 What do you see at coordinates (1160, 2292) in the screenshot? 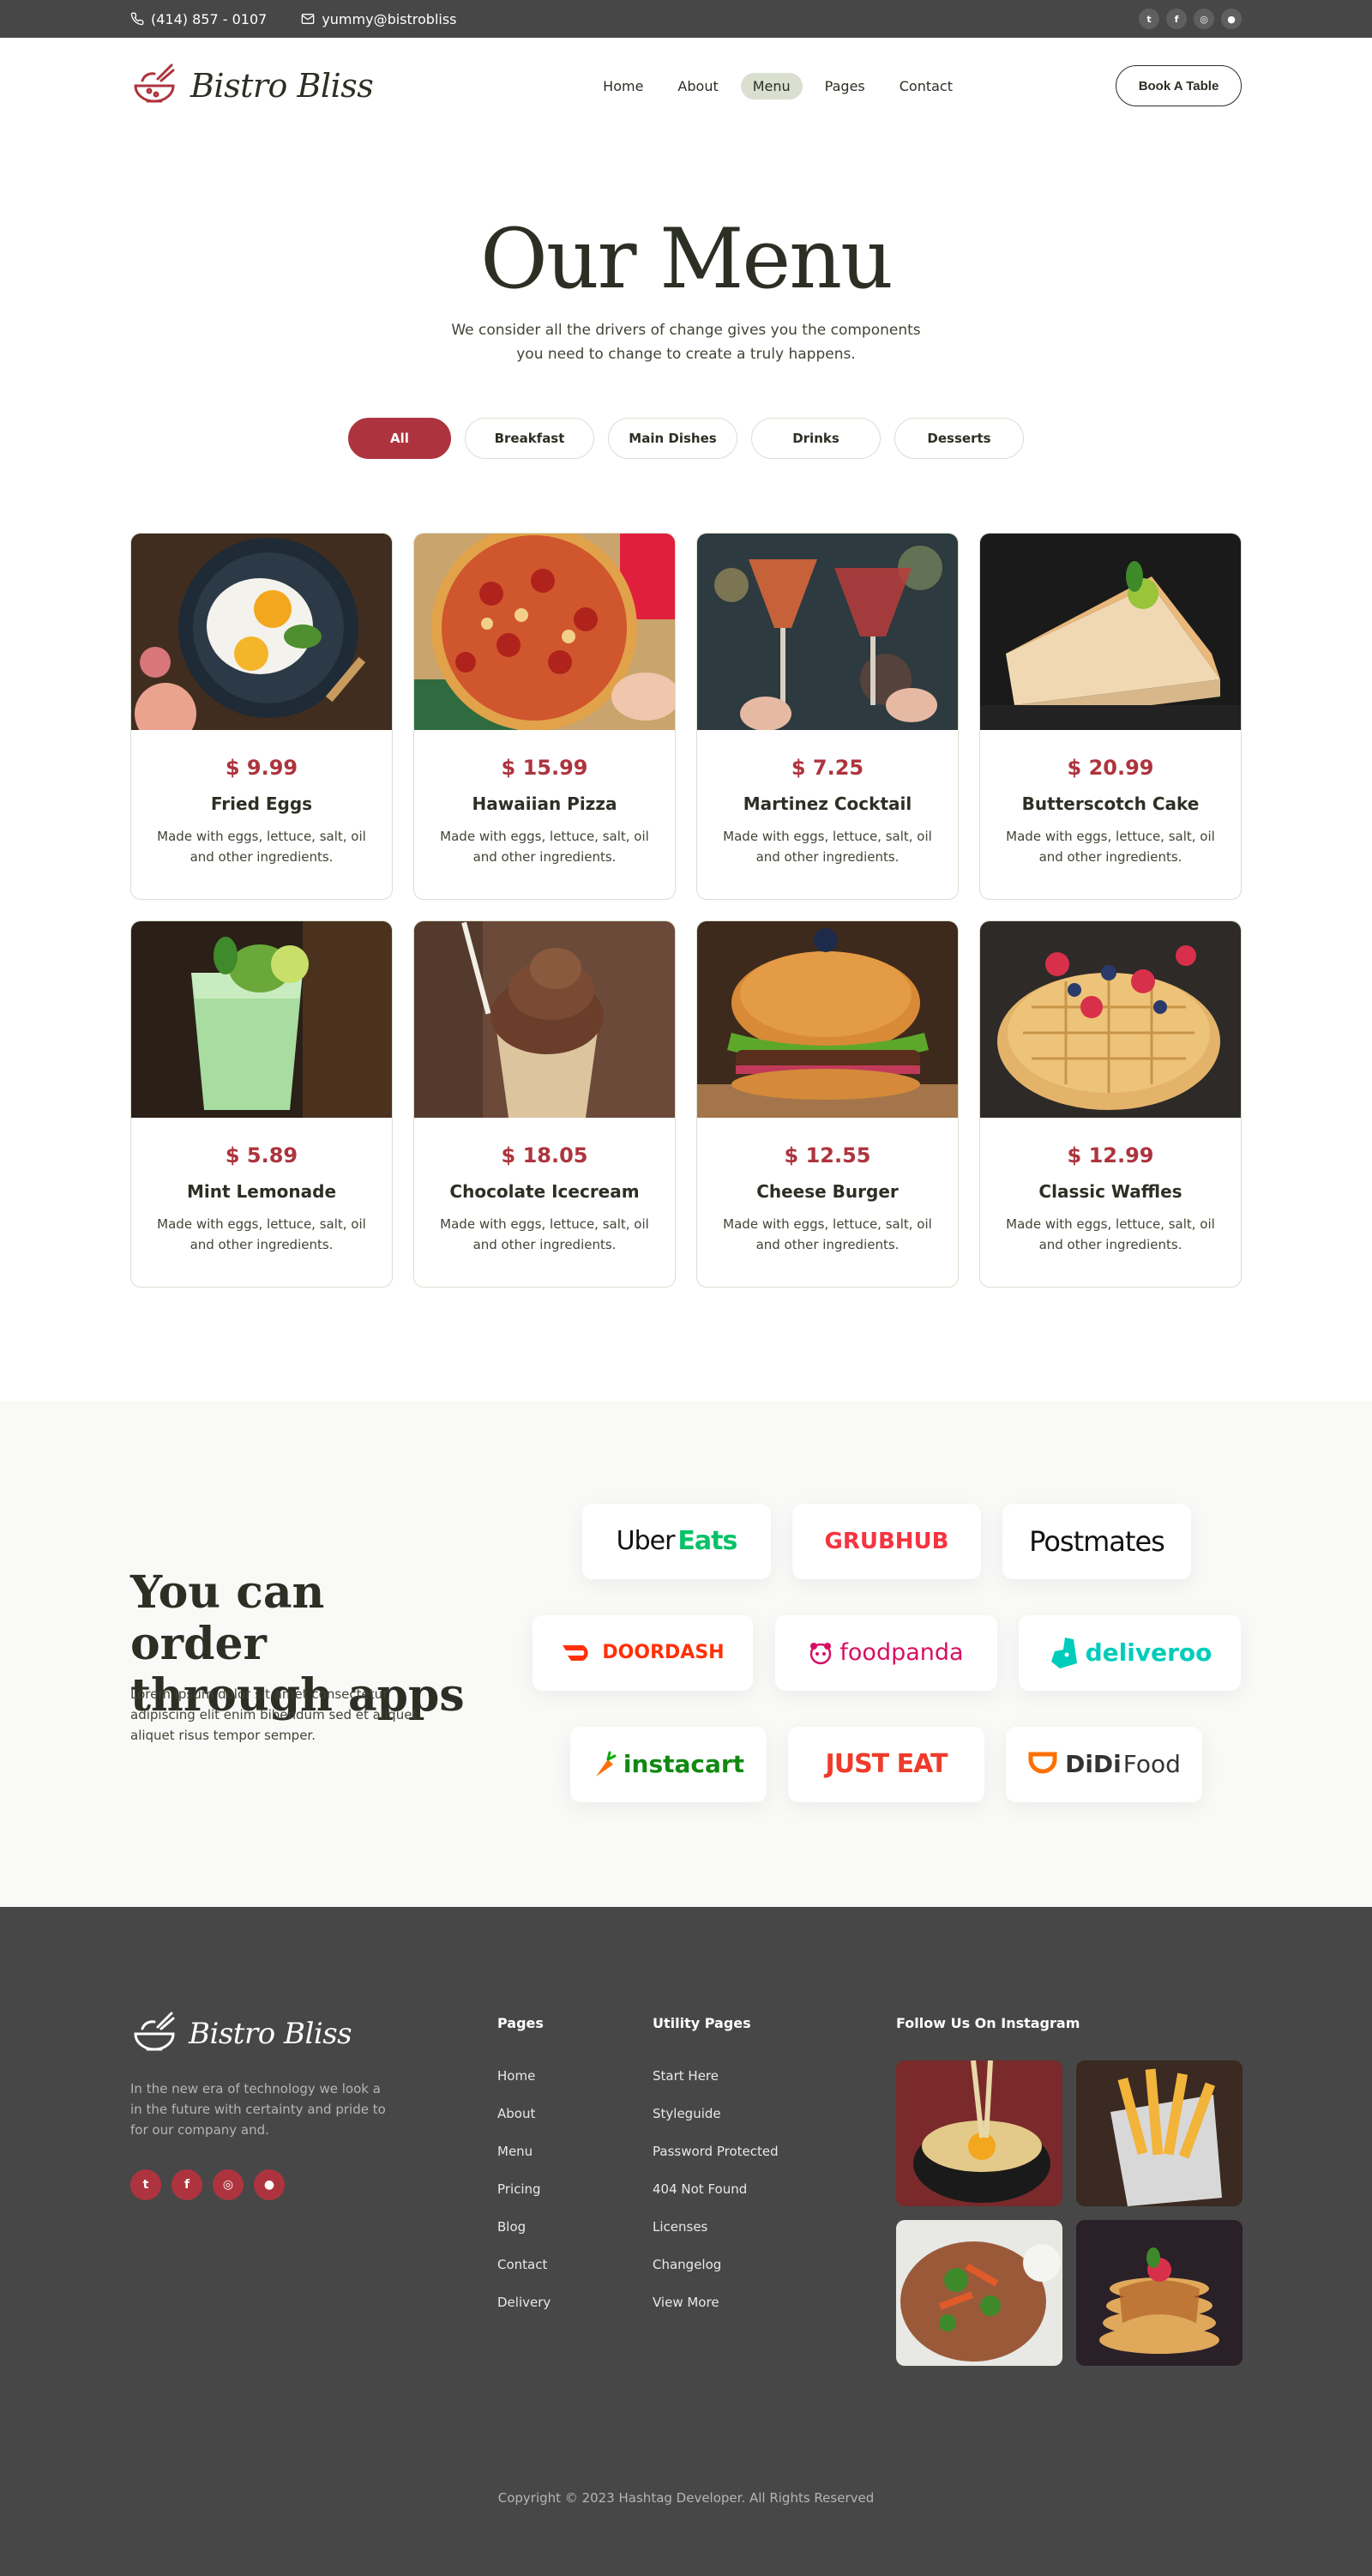
I see `instagram-photo-pancakes` at bounding box center [1160, 2292].